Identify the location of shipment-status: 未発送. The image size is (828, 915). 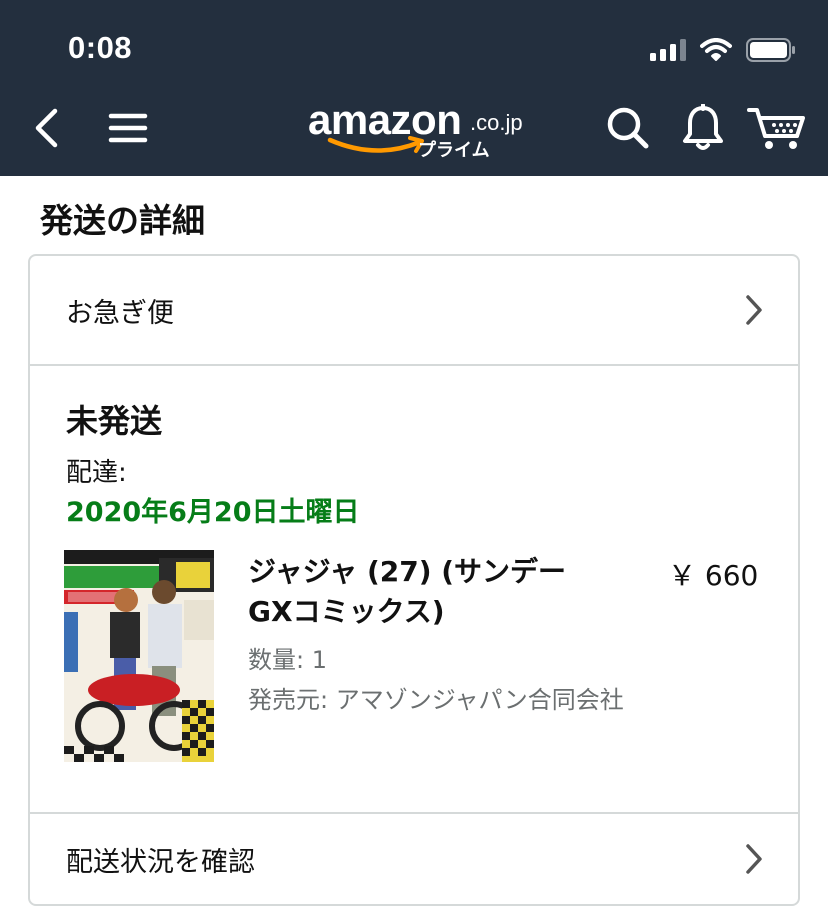
(114, 421).